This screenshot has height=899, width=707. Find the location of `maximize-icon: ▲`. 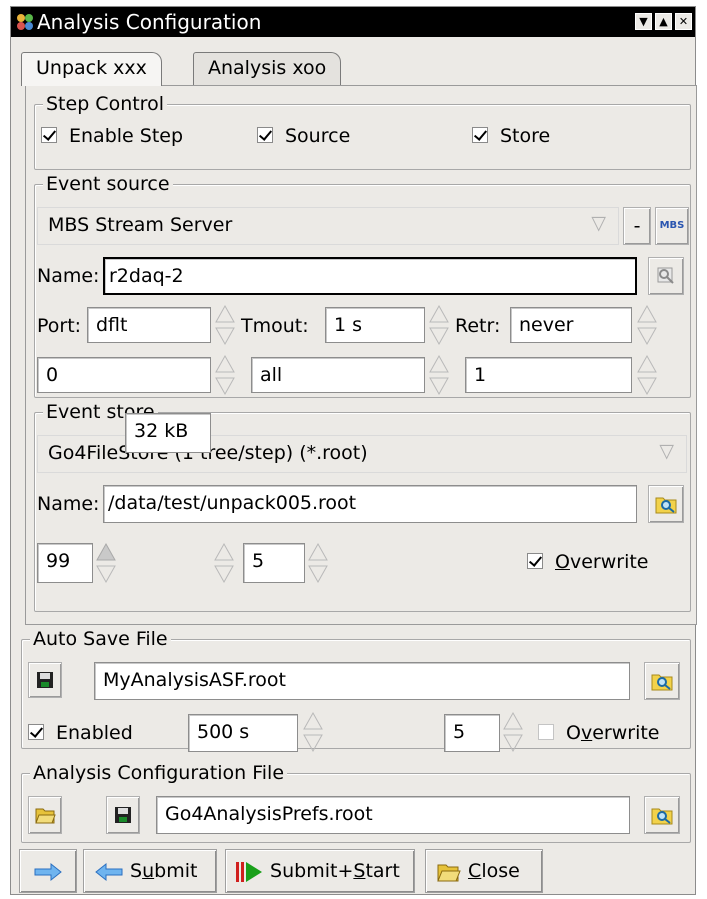

maximize-icon: ▲ is located at coordinates (663, 21).